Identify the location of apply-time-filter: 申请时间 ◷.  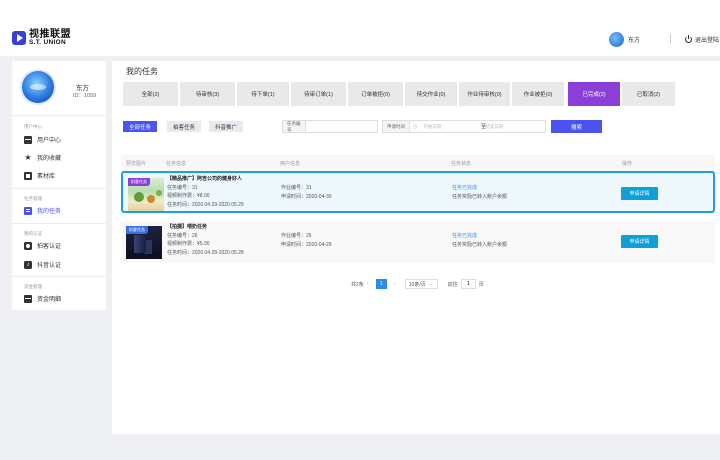
(464, 126).